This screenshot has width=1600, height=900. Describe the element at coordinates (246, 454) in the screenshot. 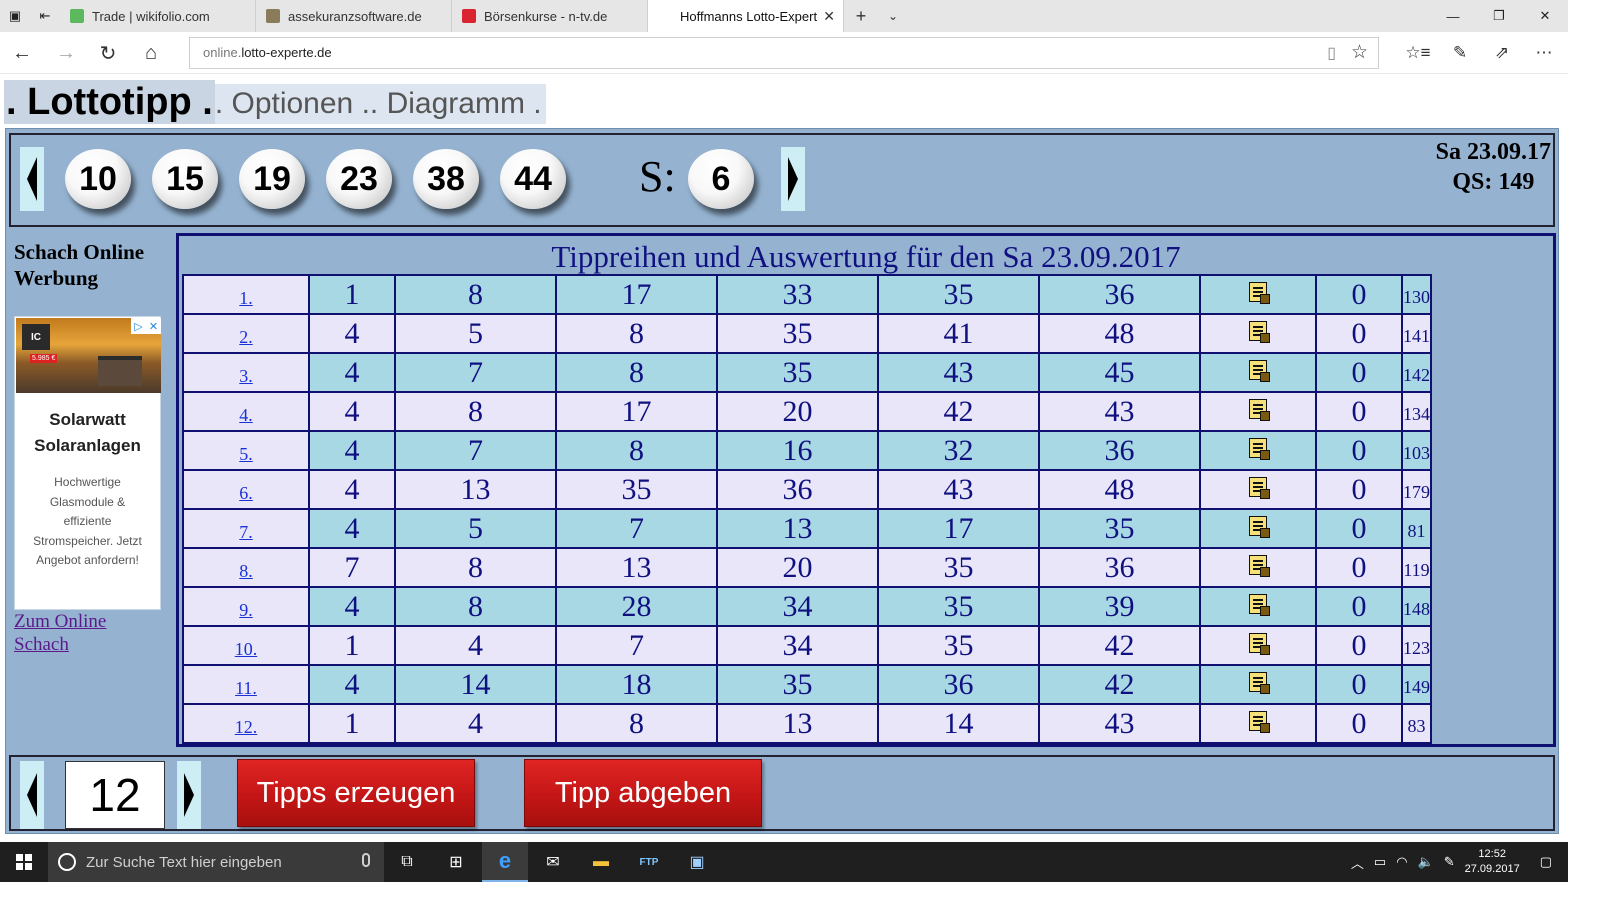

I see `tip-index-link: 5.` at that location.